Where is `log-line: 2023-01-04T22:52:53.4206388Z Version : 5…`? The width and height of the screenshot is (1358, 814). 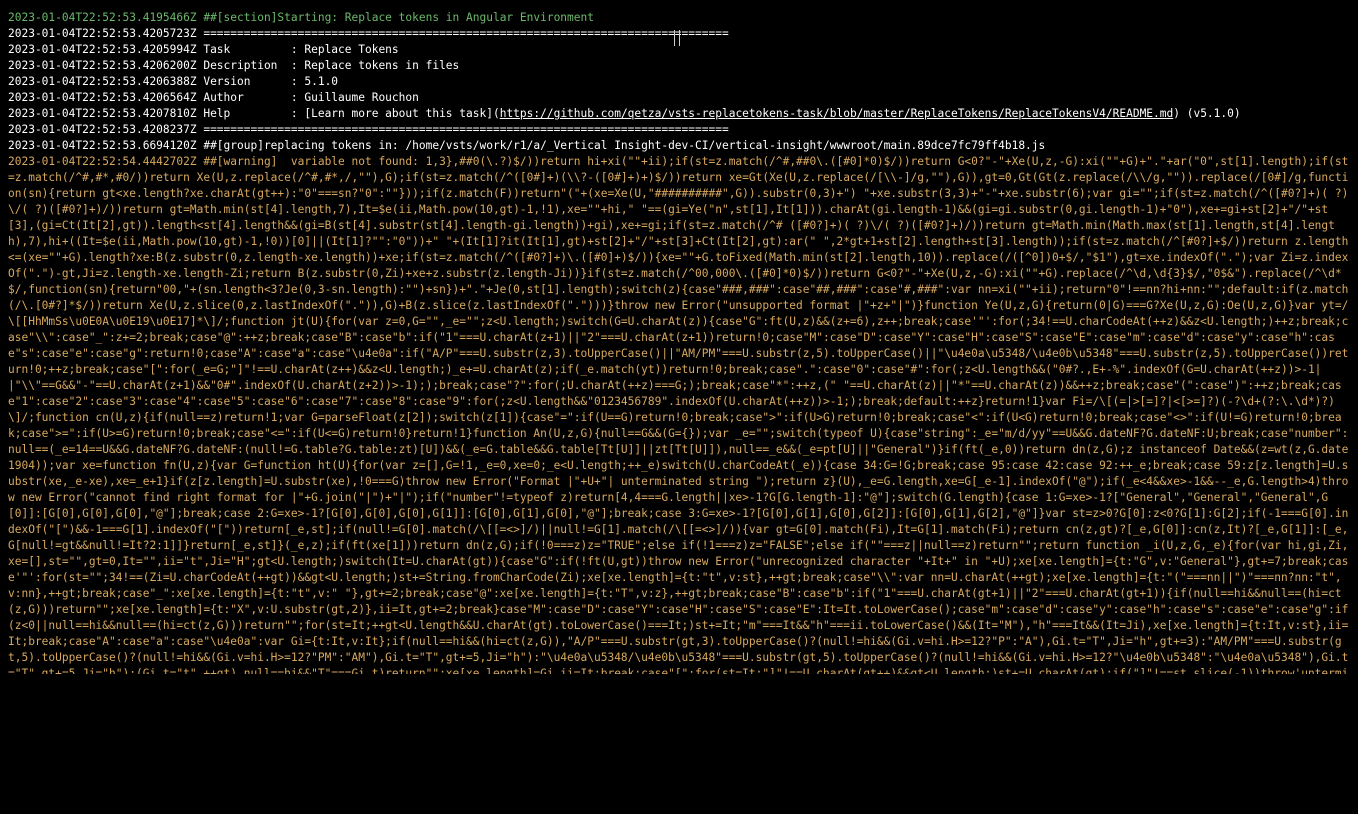
log-line: 2023-01-04T22:52:53.4206388Z Version : 5… is located at coordinates (683, 82).